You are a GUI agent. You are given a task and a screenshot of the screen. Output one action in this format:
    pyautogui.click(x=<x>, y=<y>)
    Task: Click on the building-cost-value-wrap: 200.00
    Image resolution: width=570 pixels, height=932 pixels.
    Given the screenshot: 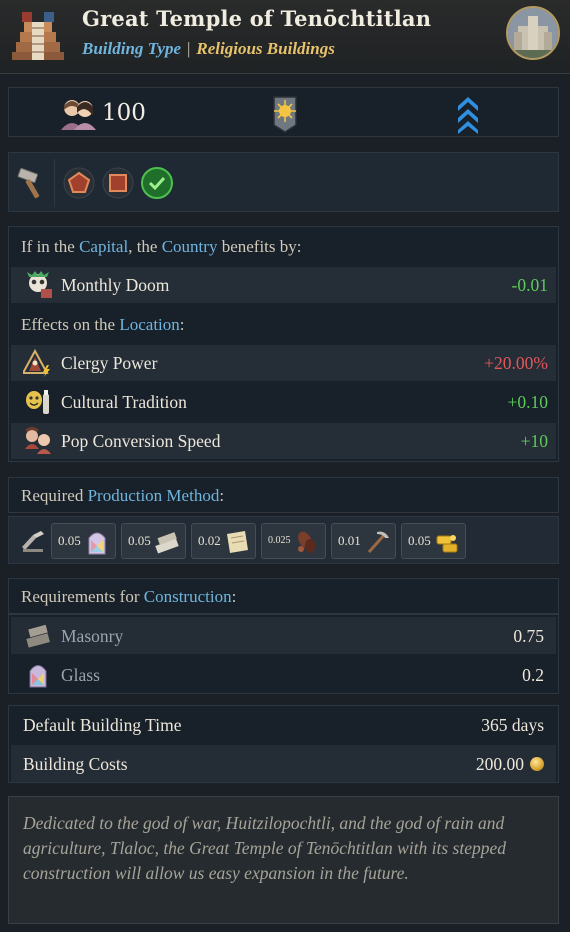 What is the action you would take?
    pyautogui.click(x=510, y=764)
    